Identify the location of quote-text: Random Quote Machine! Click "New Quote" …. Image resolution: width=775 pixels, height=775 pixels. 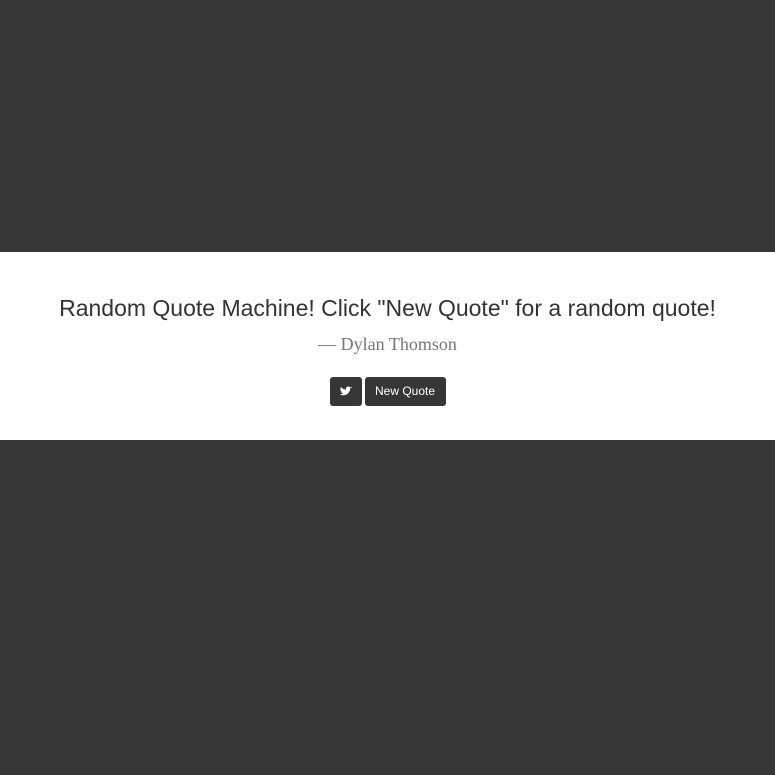
(387, 308).